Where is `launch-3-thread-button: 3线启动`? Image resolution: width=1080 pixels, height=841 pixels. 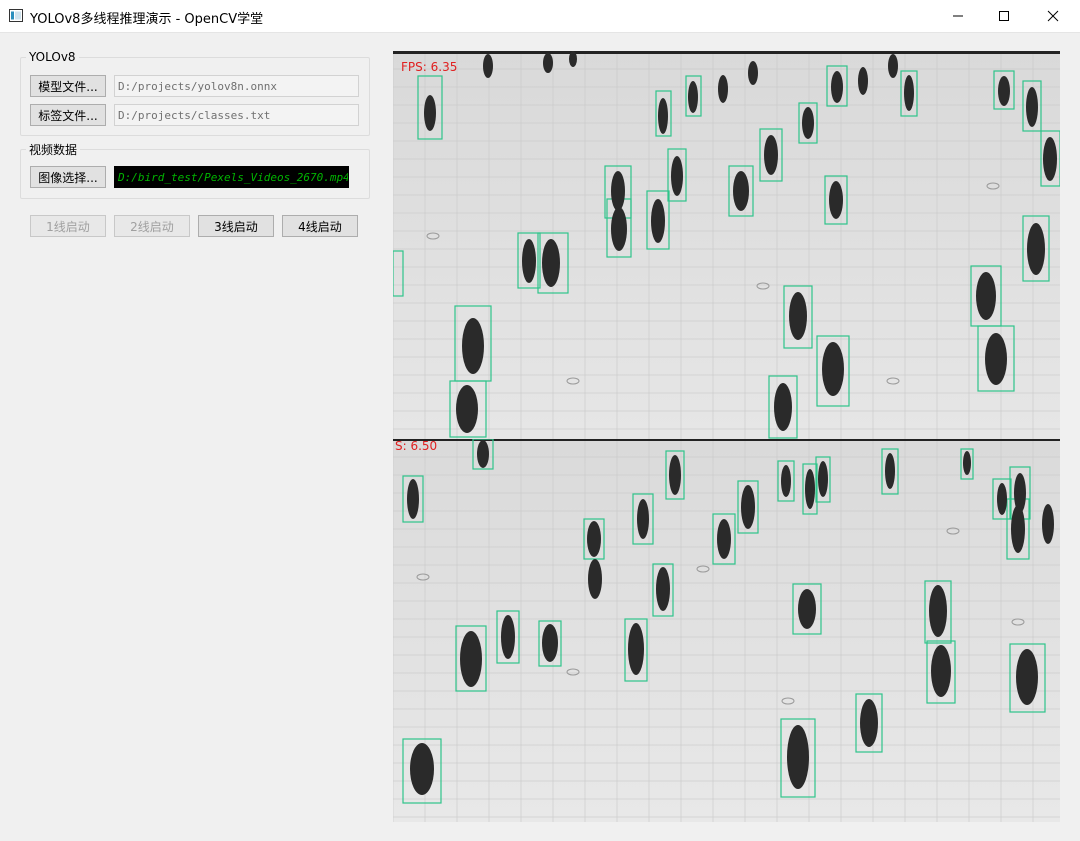 launch-3-thread-button: 3线启动 is located at coordinates (236, 226).